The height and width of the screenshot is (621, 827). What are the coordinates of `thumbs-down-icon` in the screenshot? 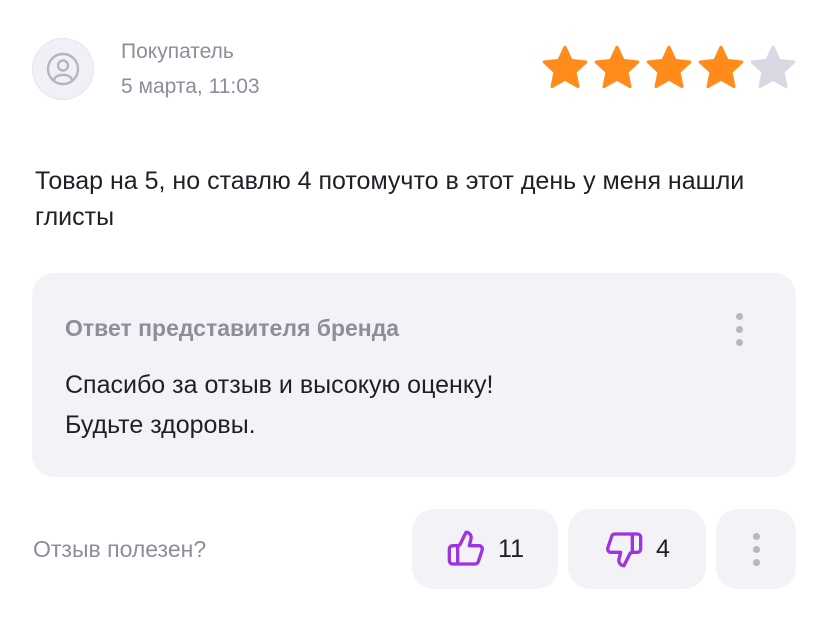 It's located at (624, 550).